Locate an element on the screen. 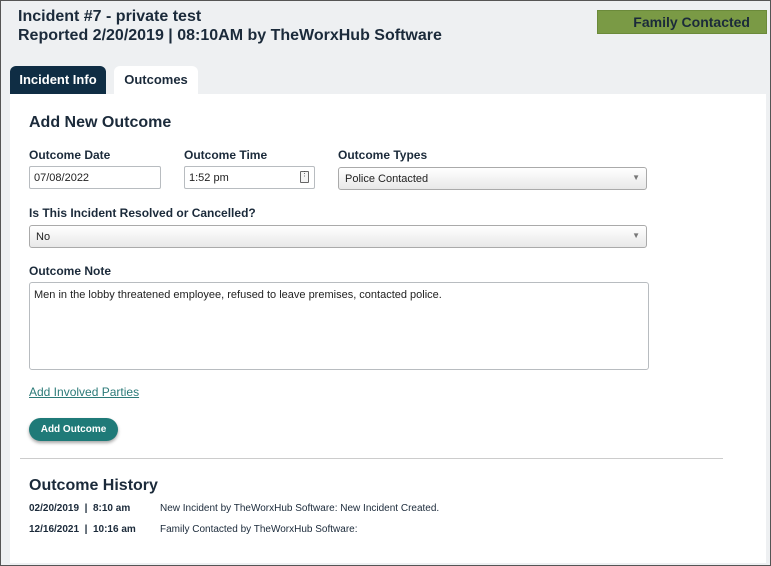 This screenshot has width=771, height=566. add-outcome-button: Add Outcome is located at coordinates (73, 429).